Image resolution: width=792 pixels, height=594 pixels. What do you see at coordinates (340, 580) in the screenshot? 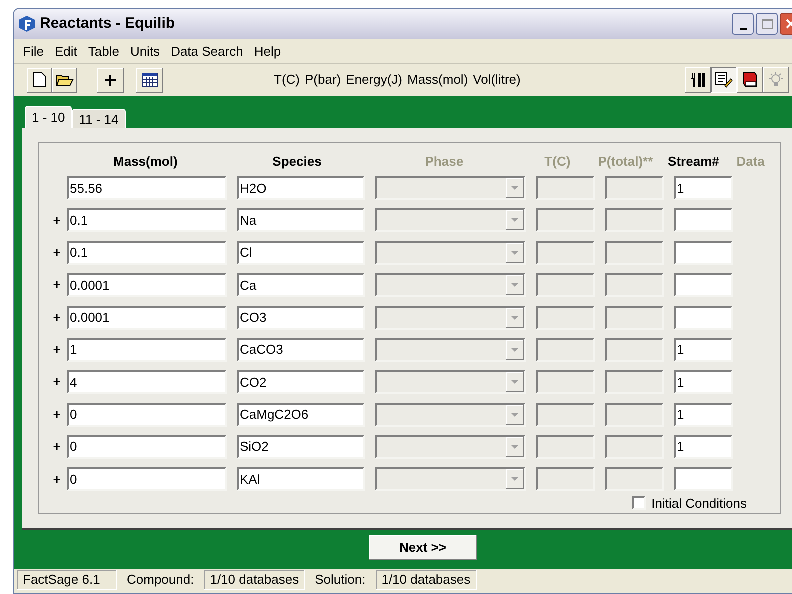
I see `status-label: Solution:` at bounding box center [340, 580].